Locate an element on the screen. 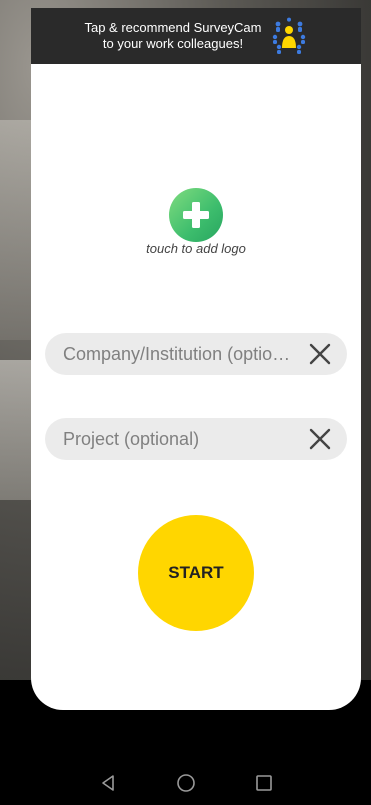 The width and height of the screenshot is (371, 805). company-input is located at coordinates (180, 354).